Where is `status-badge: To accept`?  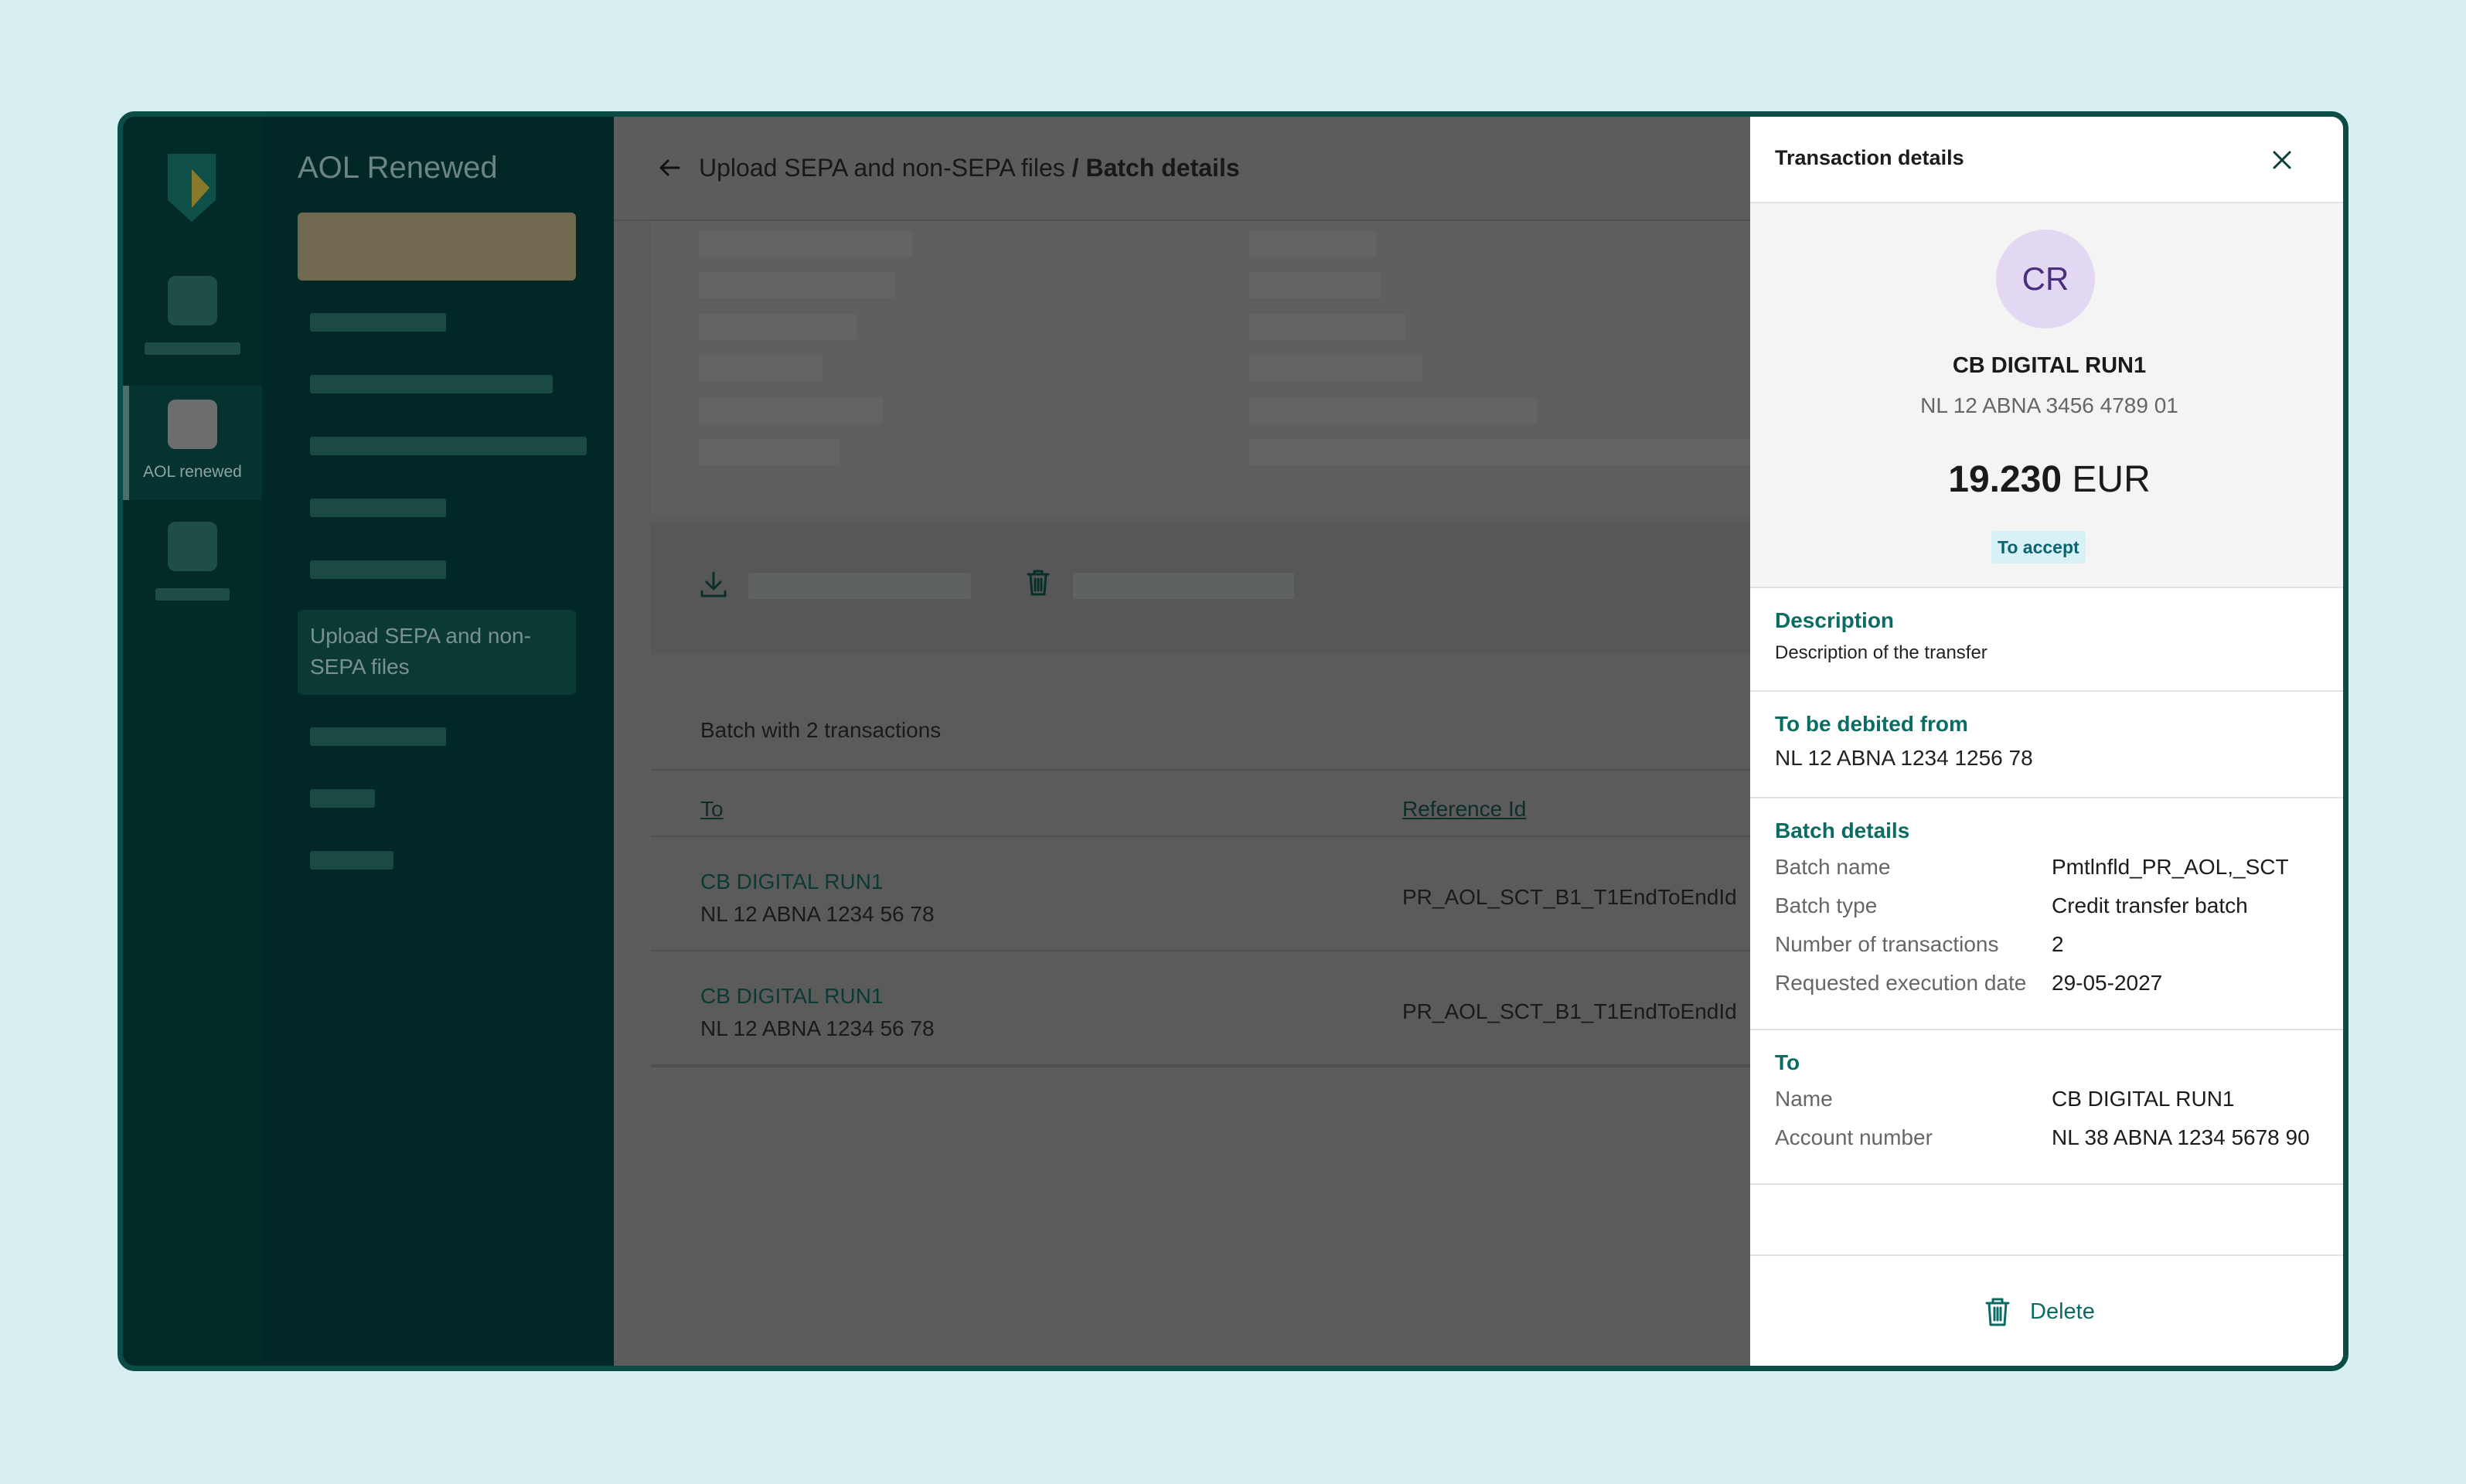
status-badge: To accept is located at coordinates (2038, 547).